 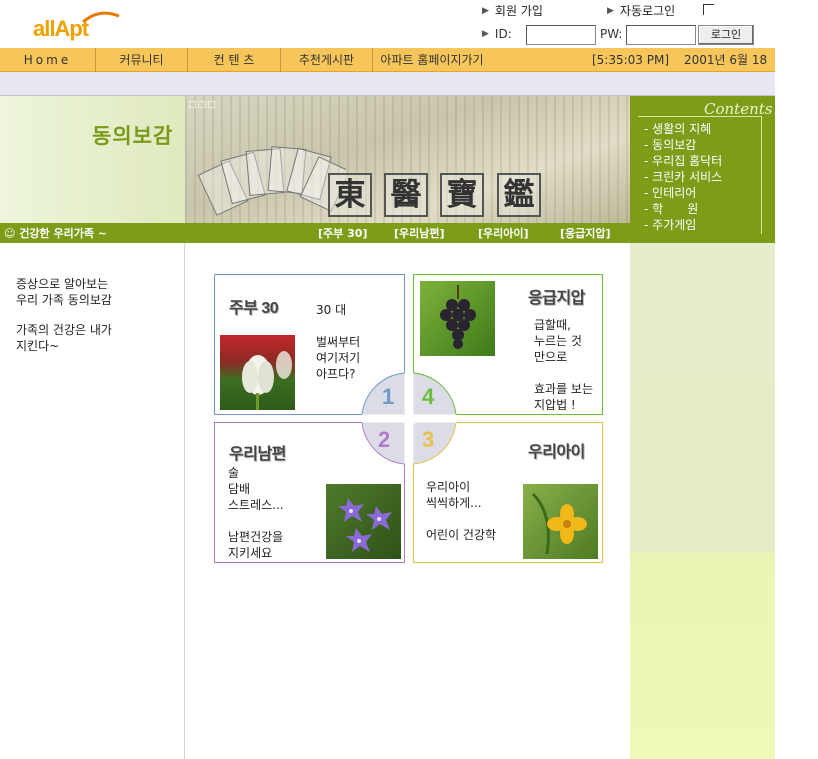 I want to click on strip-link-housewife: [주부 30], so click(x=342, y=233).